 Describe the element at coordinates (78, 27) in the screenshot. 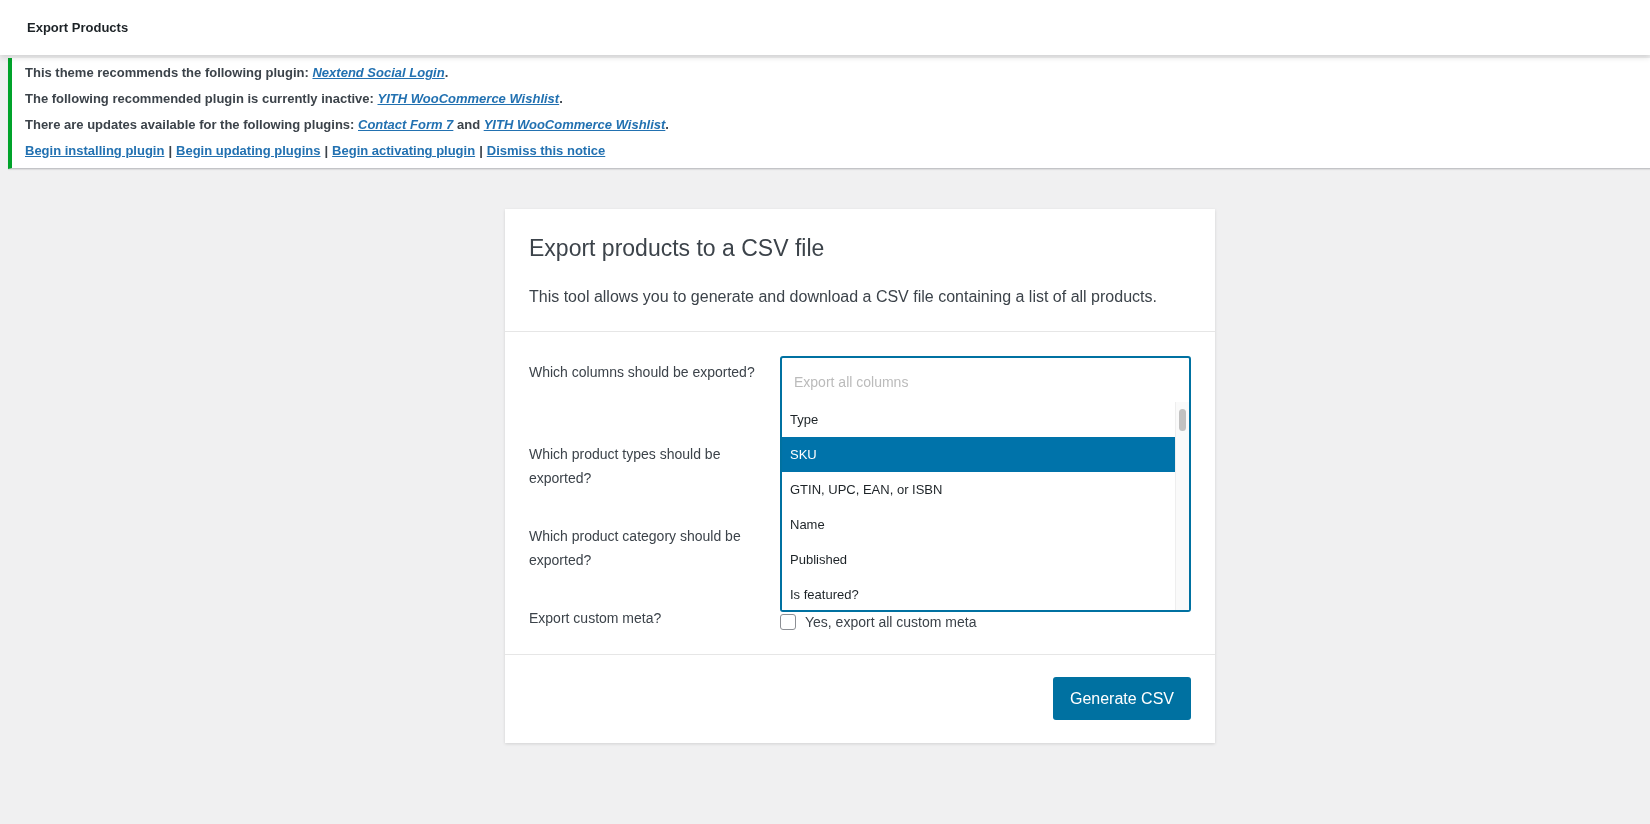

I see `page-title: Export Products` at that location.